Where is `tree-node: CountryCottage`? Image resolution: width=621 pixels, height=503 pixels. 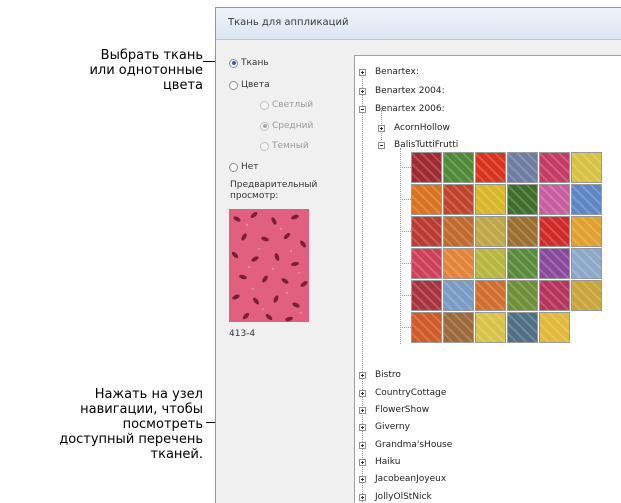
tree-node: CountryCottage is located at coordinates (402, 393).